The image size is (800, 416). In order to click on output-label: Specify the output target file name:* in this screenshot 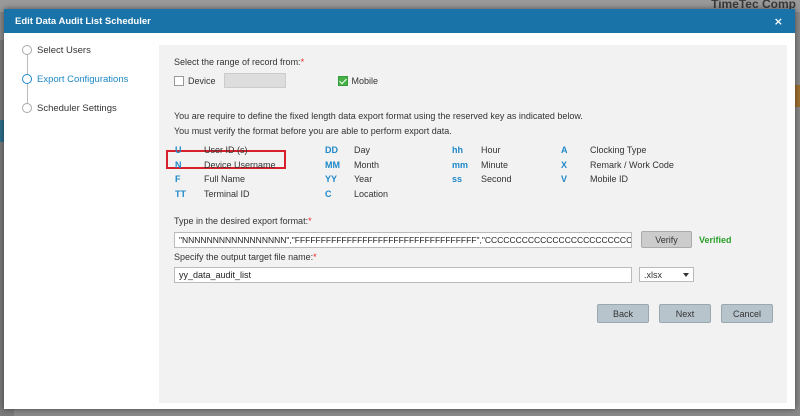, I will do `click(245, 257)`.